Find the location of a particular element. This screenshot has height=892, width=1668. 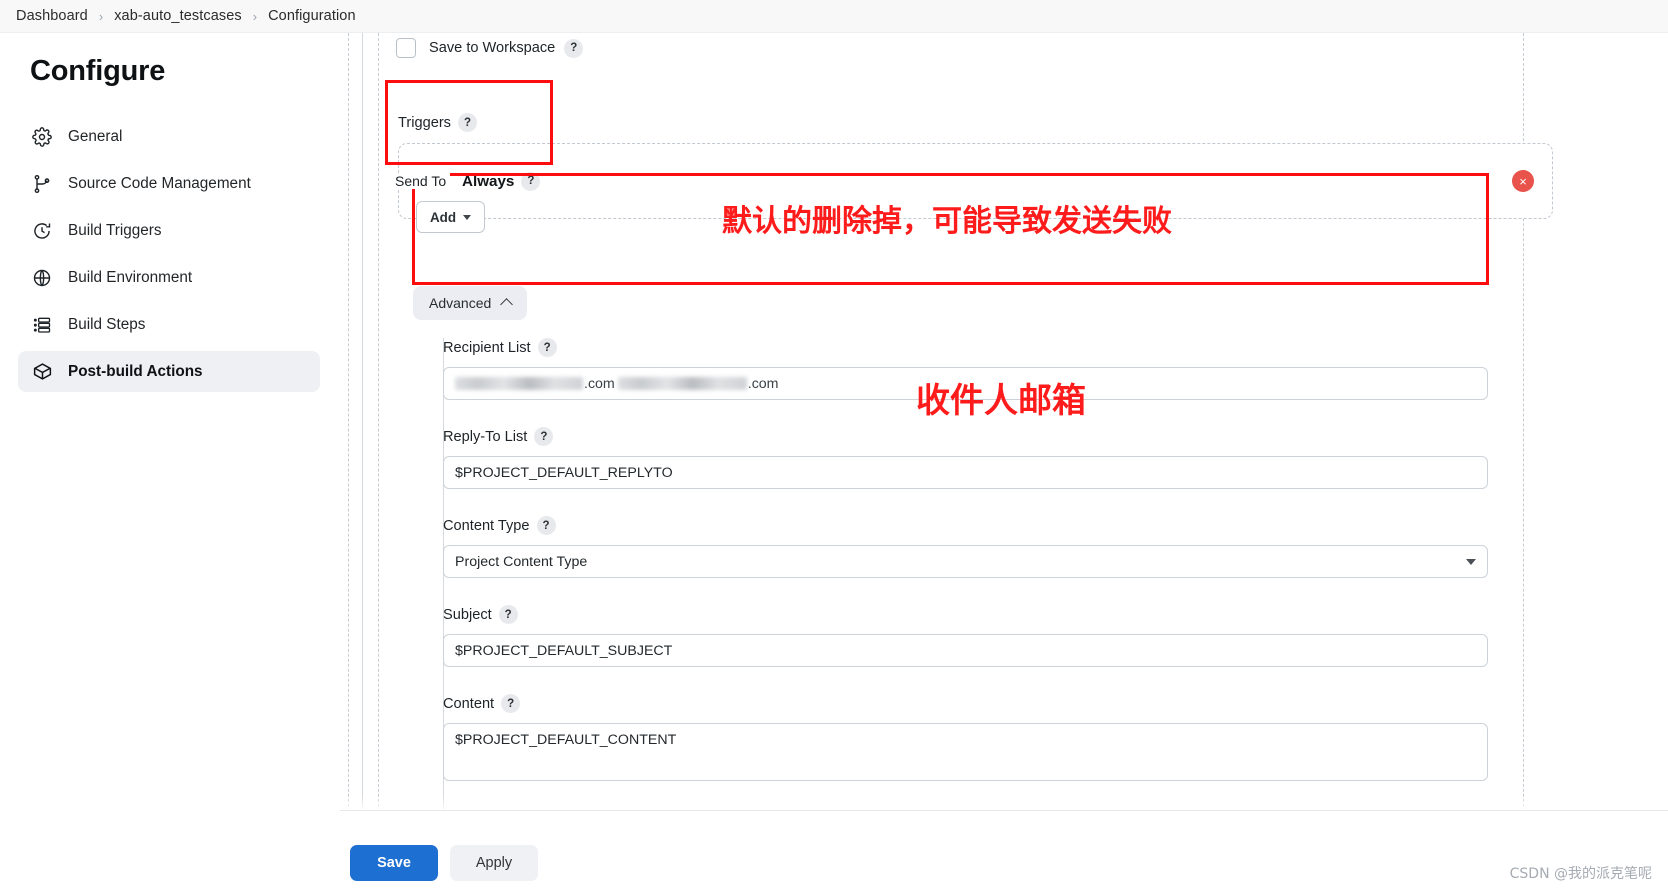

sidebar-item-label: General is located at coordinates (95, 136).